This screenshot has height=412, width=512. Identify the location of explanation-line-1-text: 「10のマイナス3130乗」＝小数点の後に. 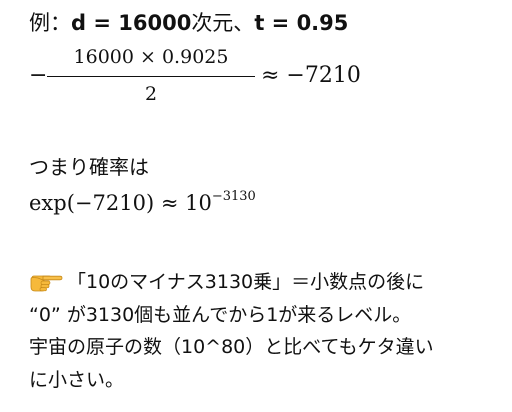
(246, 282).